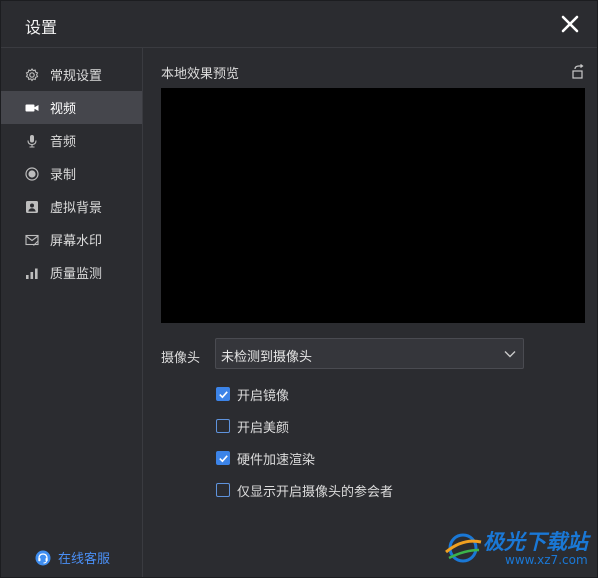 The height and width of the screenshot is (578, 598). What do you see at coordinates (463, 548) in the screenshot?
I see `site-logo-icon` at bounding box center [463, 548].